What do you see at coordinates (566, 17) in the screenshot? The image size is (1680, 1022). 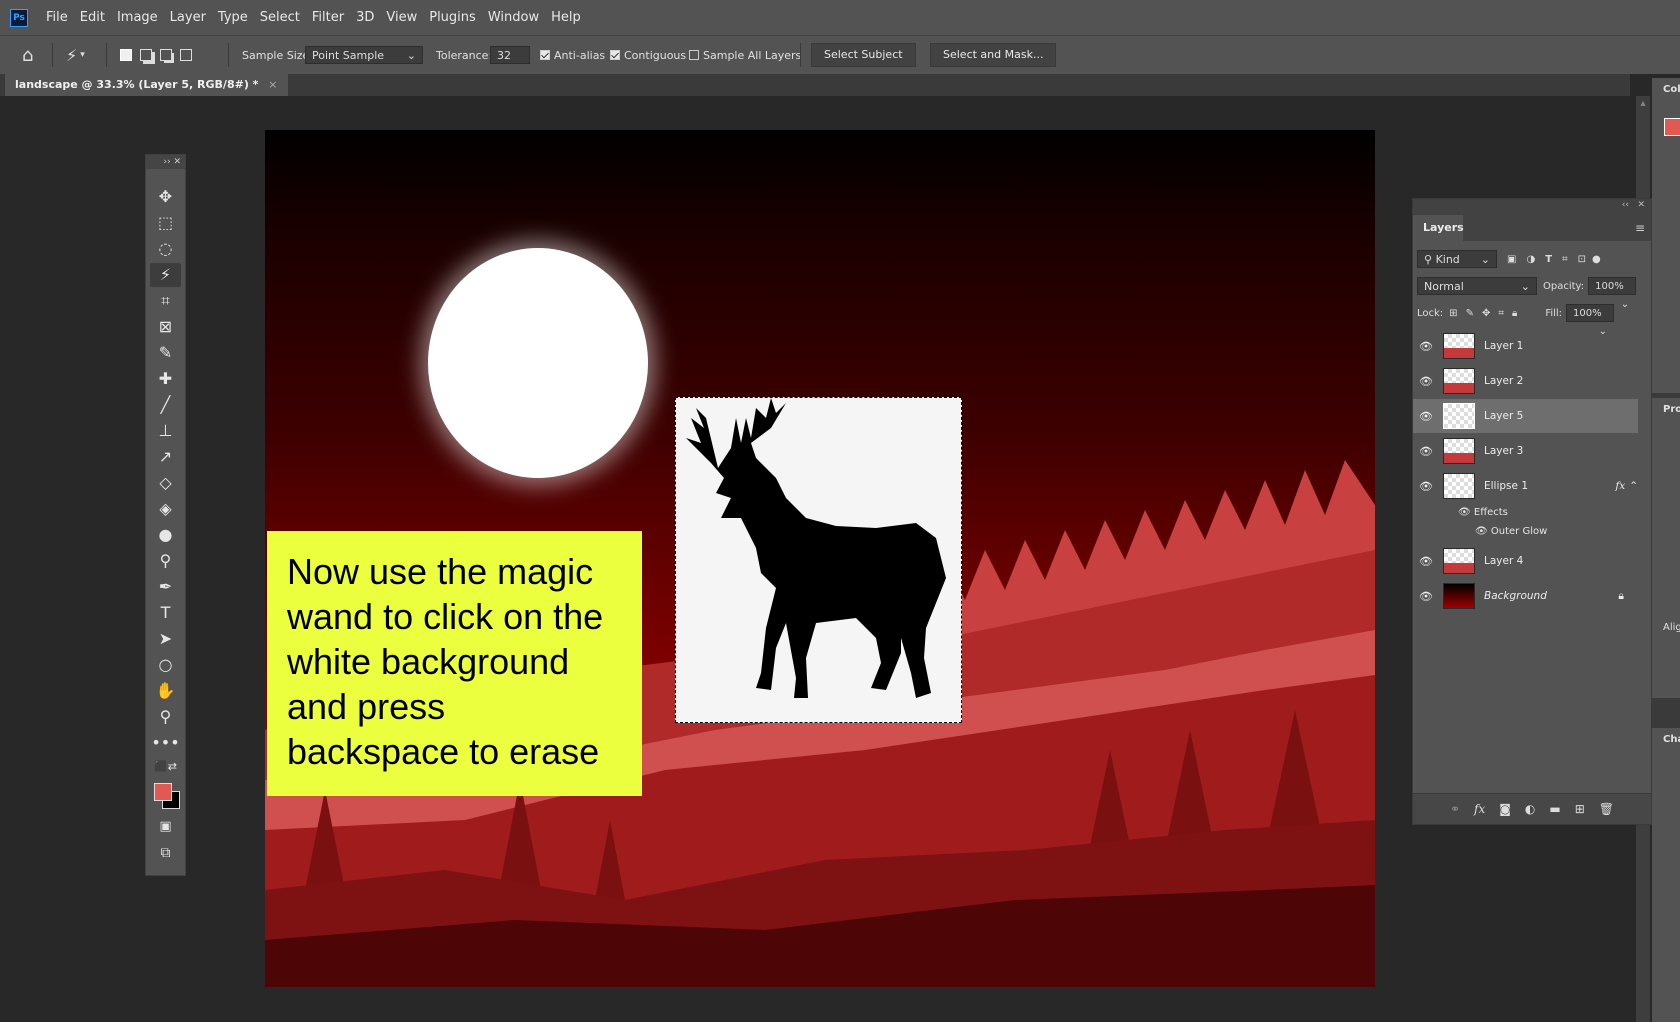 I see `menu-help: Help` at bounding box center [566, 17].